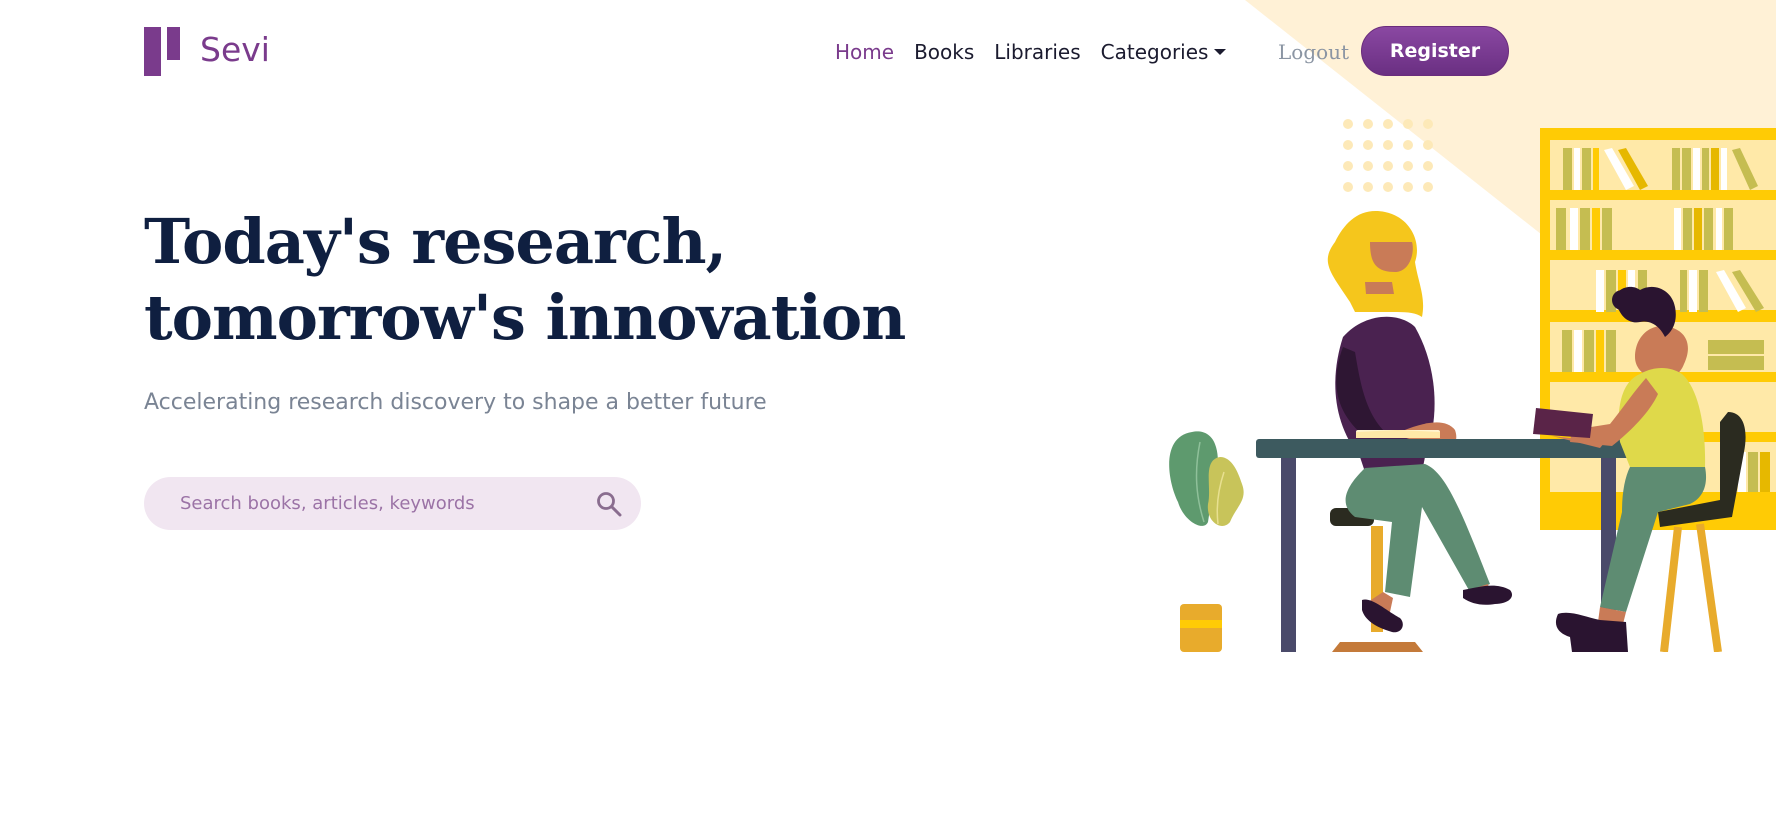 Image resolution: width=1776 pixels, height=815 pixels. Describe the element at coordinates (152, 51) in the screenshot. I see `logo-mark-icon` at that location.